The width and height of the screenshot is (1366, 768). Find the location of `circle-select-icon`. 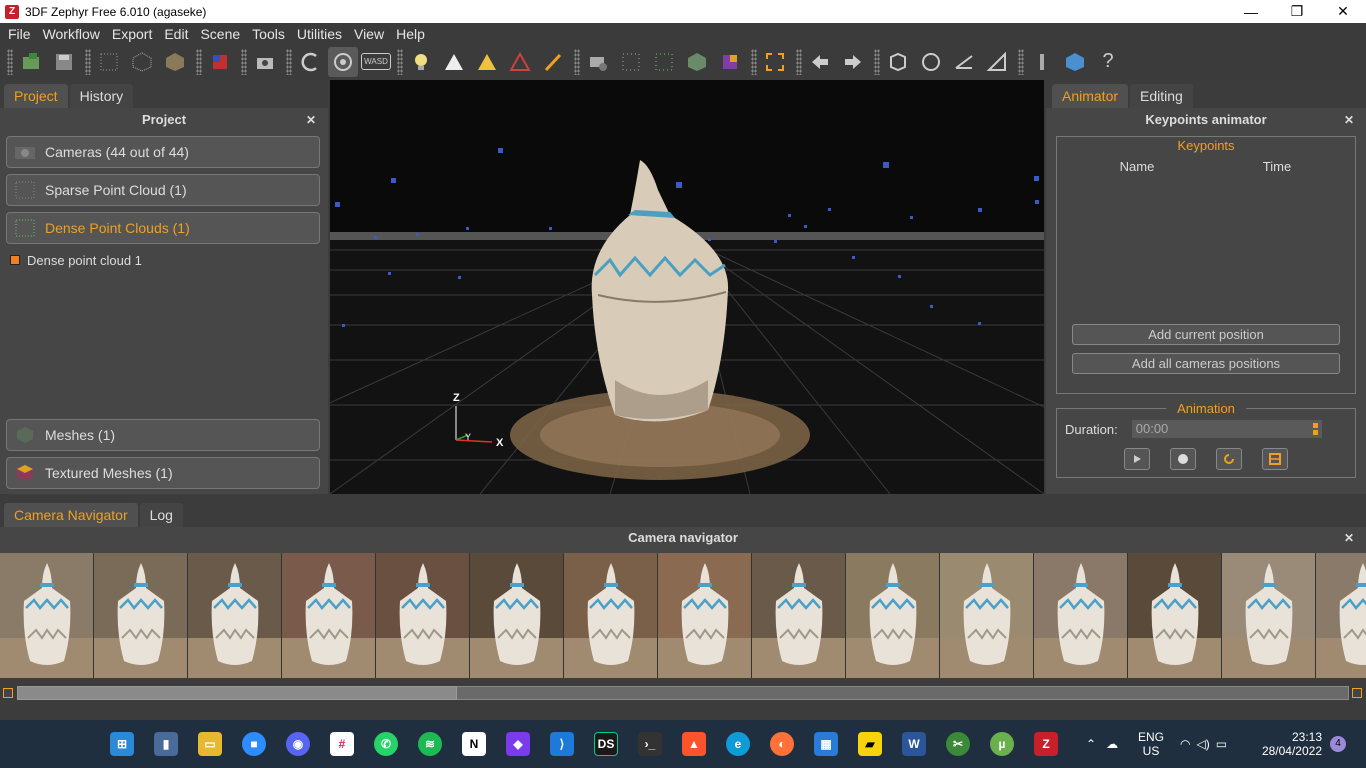

circle-select-icon is located at coordinates (931, 62).